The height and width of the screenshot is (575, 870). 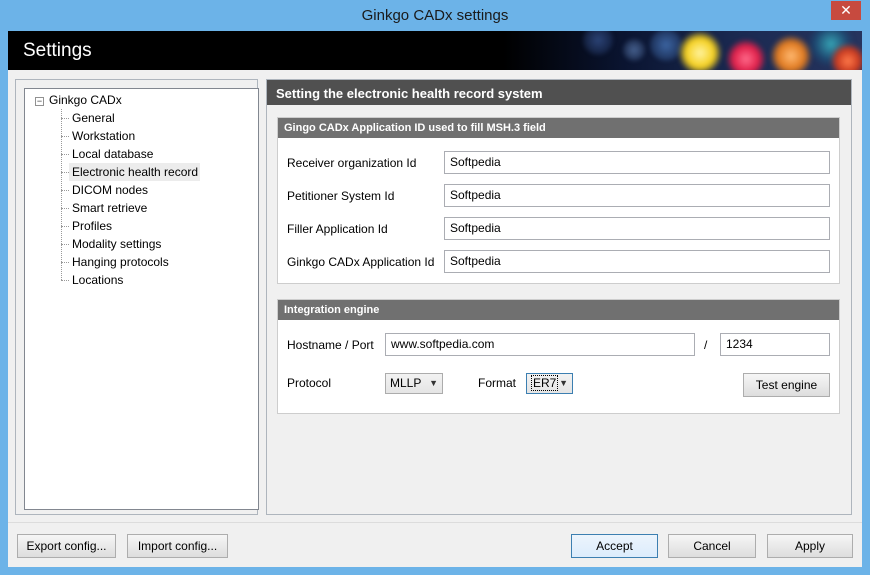 I want to click on window-title: Ginkgo CADx settings, so click(x=435, y=15).